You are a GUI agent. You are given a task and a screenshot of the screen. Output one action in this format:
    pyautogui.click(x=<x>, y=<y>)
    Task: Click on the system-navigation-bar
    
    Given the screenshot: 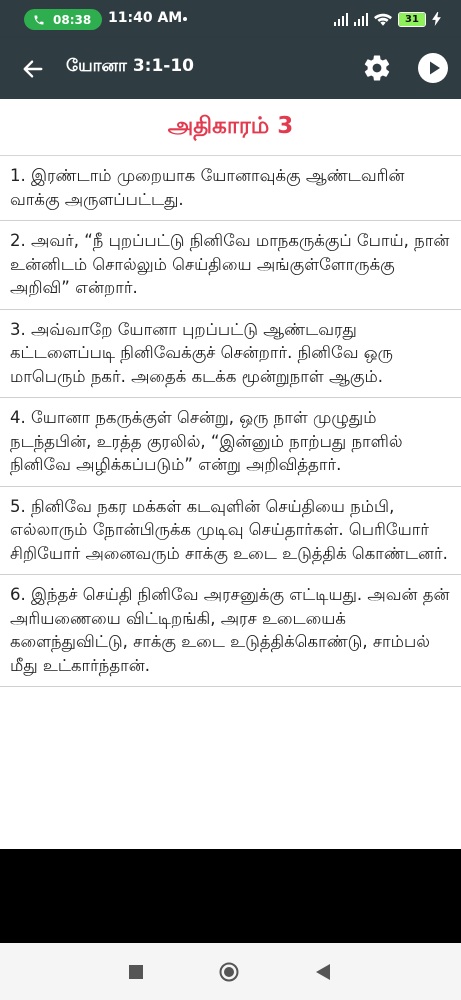 What is the action you would take?
    pyautogui.click(x=230, y=971)
    